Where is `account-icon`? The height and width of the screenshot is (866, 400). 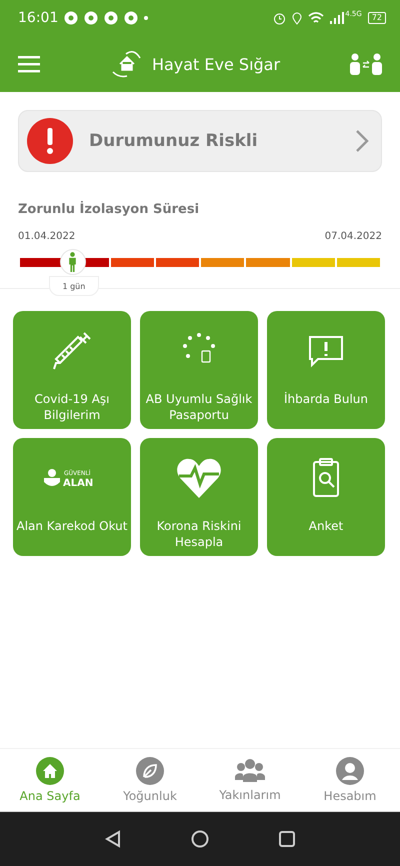
account-icon is located at coordinates (350, 771).